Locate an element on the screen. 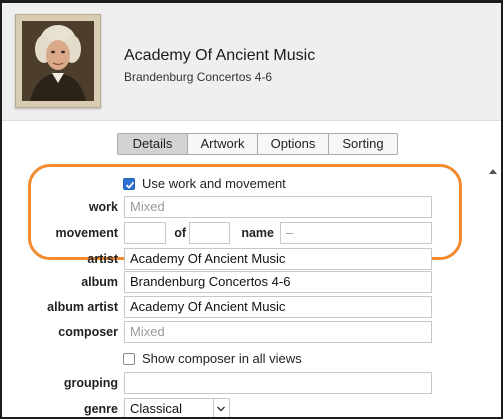 This screenshot has width=503, height=419. grouping-row: grouping is located at coordinates (60, 383).